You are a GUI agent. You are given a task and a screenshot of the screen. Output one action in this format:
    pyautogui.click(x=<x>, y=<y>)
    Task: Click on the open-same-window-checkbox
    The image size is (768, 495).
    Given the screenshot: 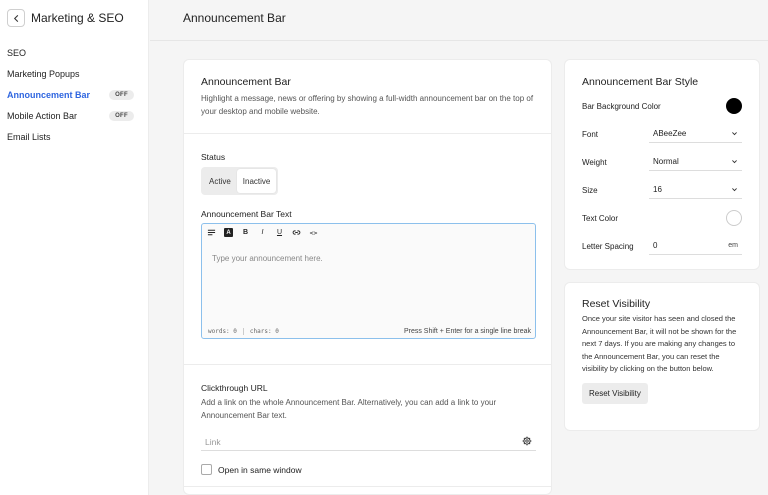 What is the action you would take?
    pyautogui.click(x=206, y=469)
    